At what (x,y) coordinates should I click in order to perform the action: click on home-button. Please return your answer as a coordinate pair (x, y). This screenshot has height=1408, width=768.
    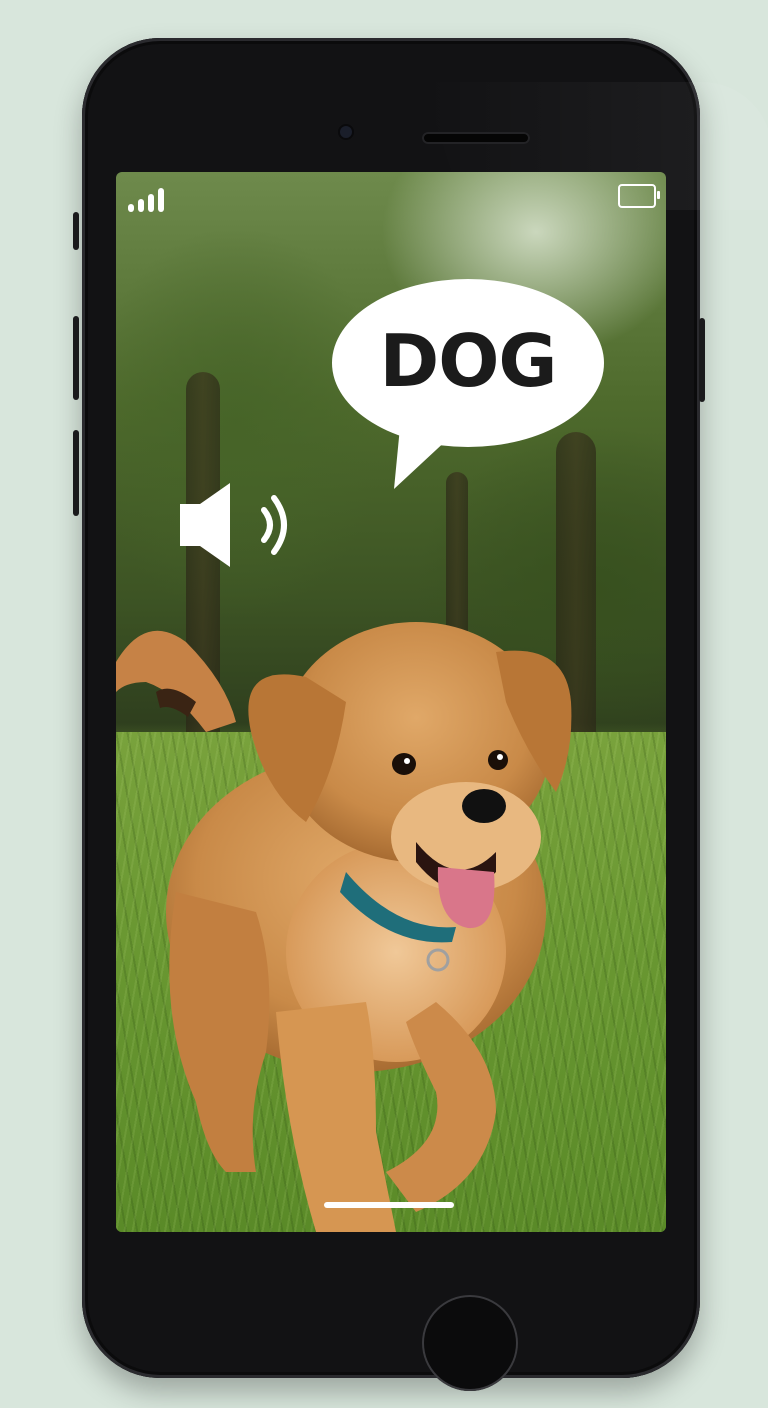
    Looking at the image, I should click on (470, 1343).